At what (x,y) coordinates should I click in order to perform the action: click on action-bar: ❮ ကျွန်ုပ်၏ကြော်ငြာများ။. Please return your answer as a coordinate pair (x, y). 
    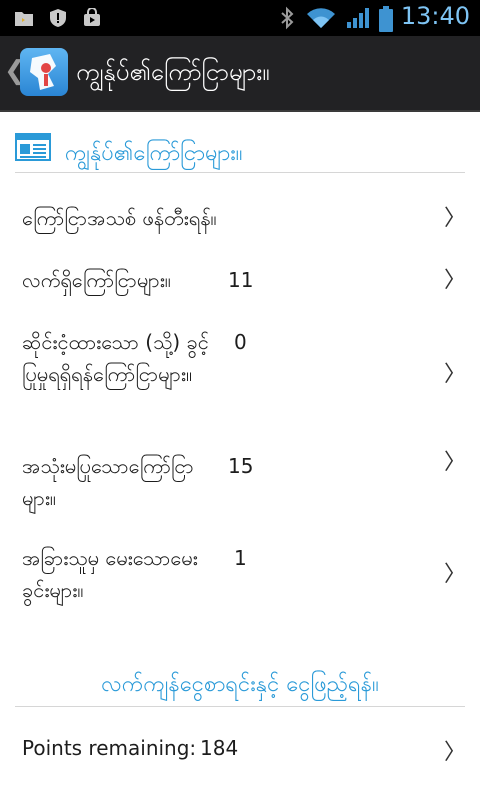
    Looking at the image, I should click on (240, 74).